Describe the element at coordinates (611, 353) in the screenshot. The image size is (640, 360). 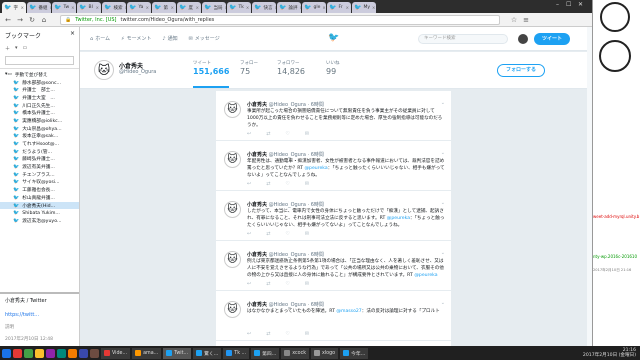
I see `taskbar-clock: 21:16 2017年2月10日 (金曜日)` at that location.